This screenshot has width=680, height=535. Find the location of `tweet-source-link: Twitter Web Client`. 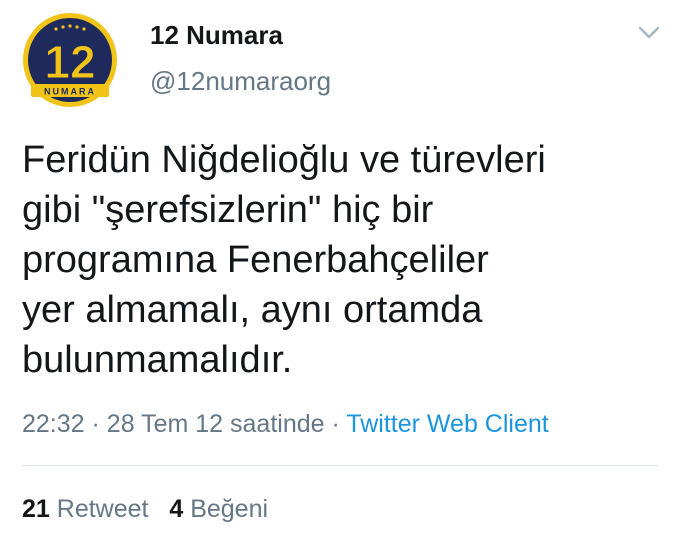

tweet-source-link: Twitter Web Client is located at coordinates (447, 424).